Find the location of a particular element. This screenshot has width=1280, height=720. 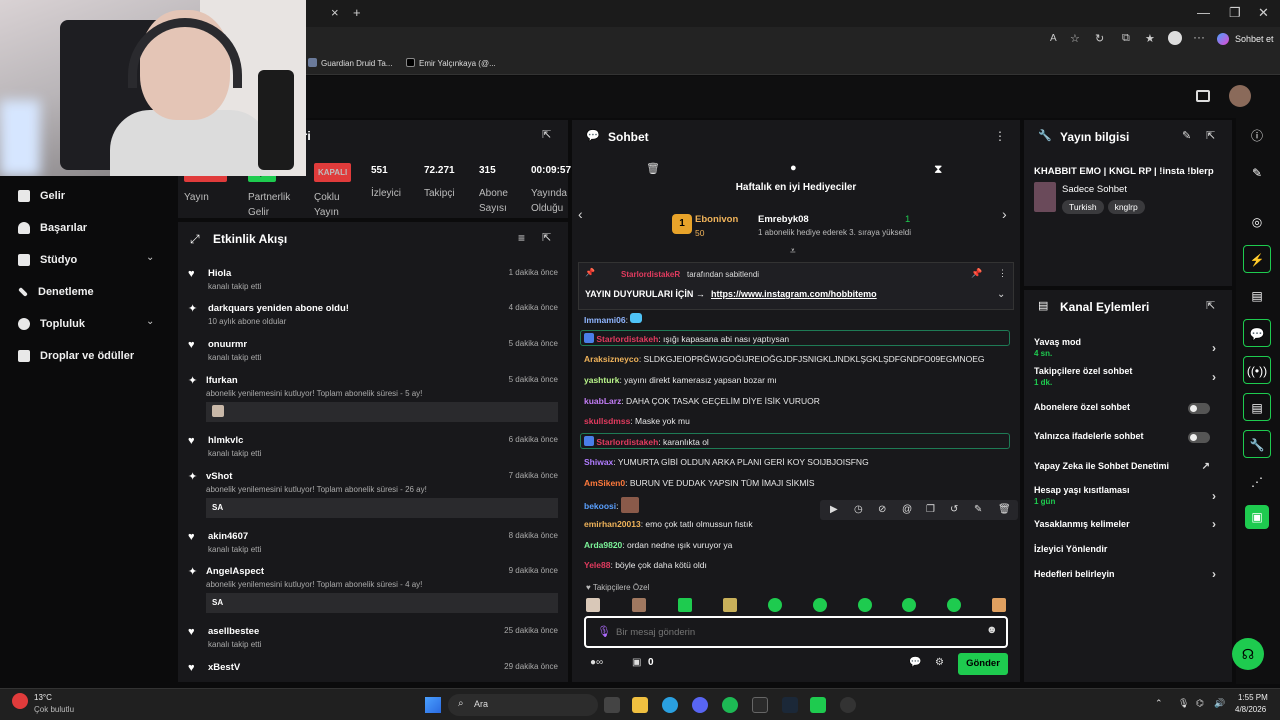

volume-icon: 🔊 is located at coordinates (1219, 703).